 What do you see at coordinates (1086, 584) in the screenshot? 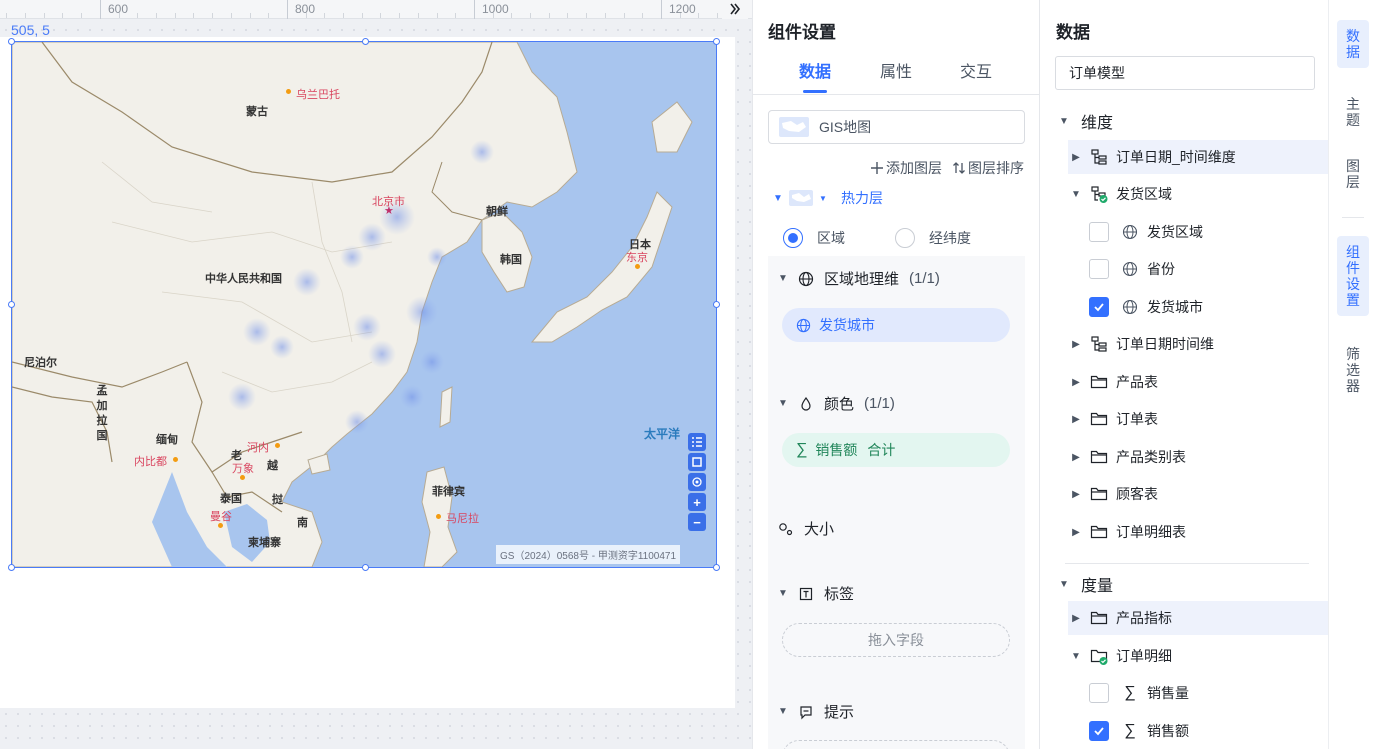
I see `measure-section-header: ▼ 度量` at bounding box center [1086, 584].